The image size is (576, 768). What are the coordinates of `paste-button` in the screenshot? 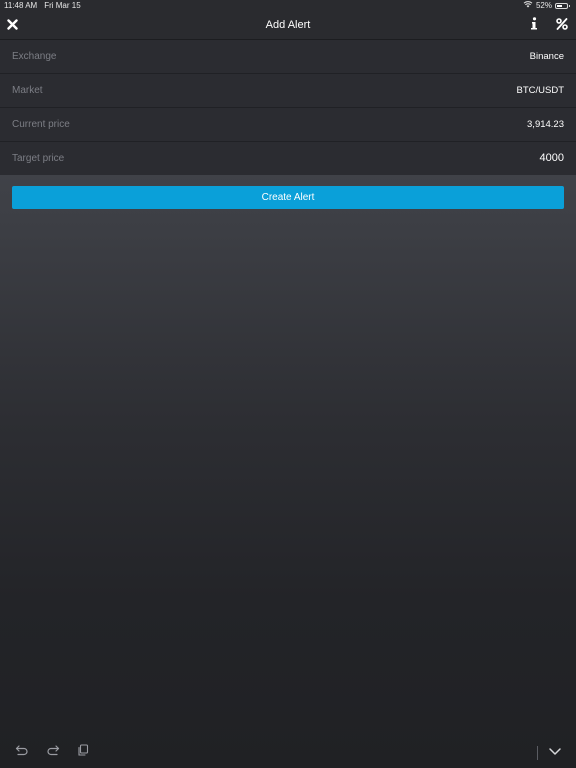 It's located at (83, 752).